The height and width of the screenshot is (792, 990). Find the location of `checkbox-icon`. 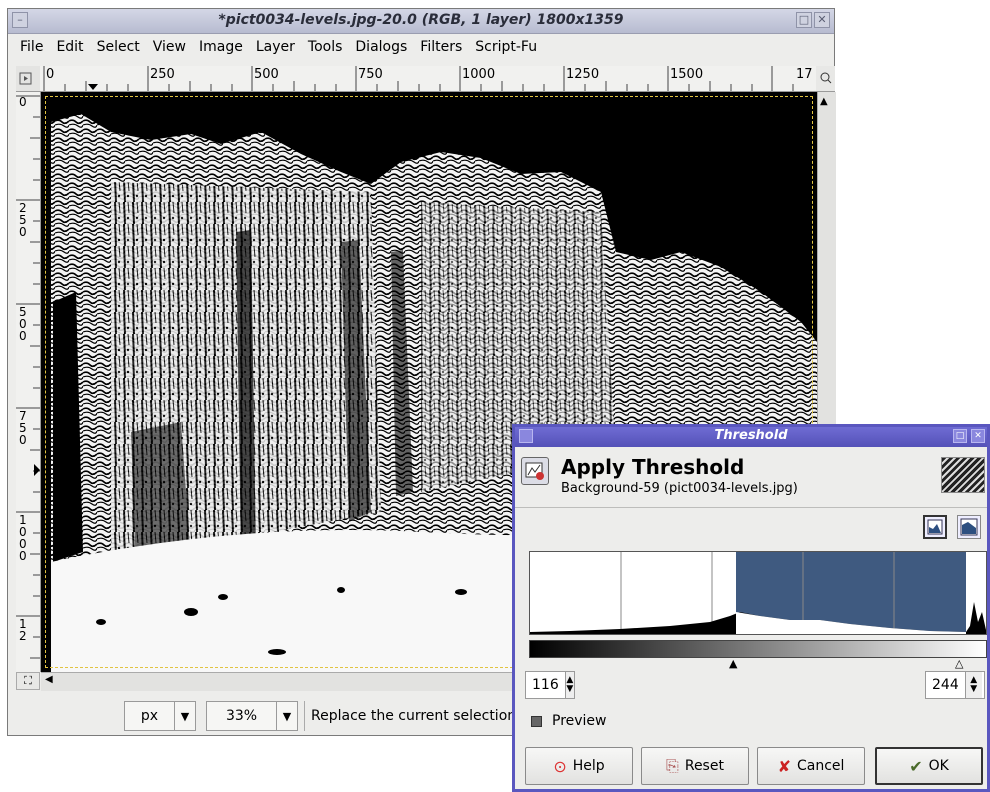

checkbox-icon is located at coordinates (536, 721).